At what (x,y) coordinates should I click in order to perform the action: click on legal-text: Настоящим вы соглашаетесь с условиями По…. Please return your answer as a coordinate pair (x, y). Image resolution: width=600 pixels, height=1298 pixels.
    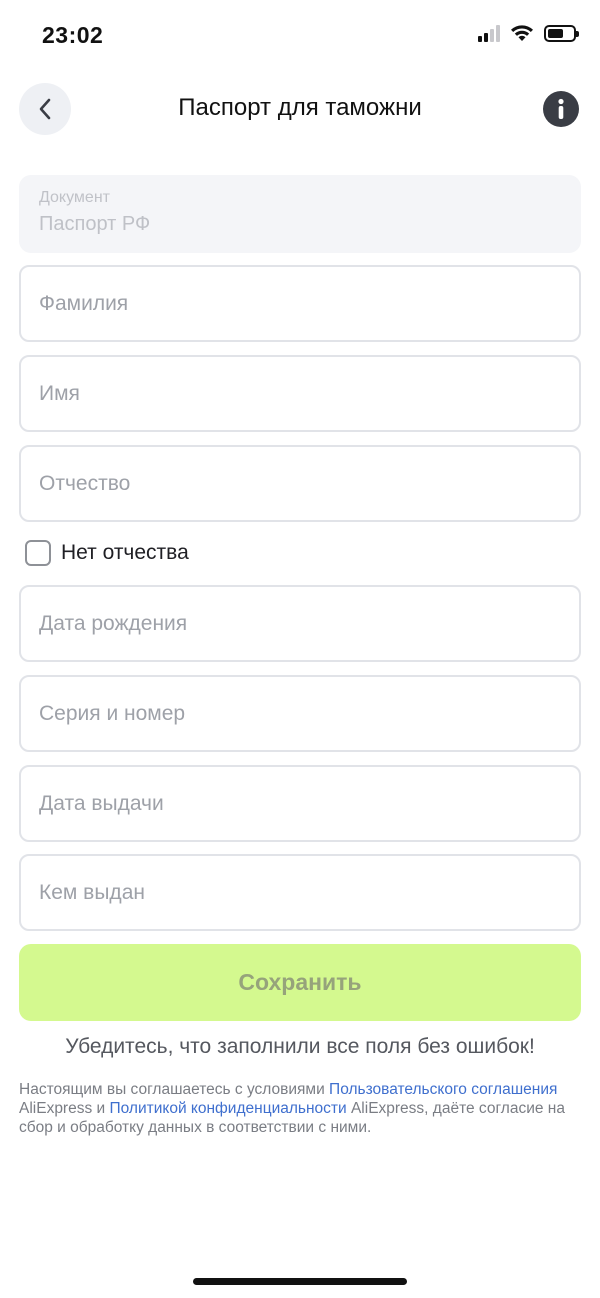
    Looking at the image, I should click on (301, 1108).